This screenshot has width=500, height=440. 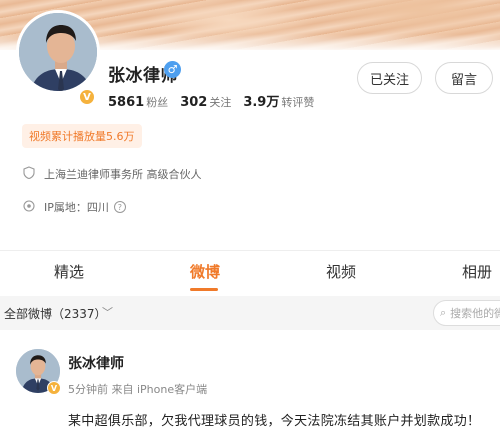 What do you see at coordinates (205, 271) in the screenshot?
I see `tab-weibo: 微博` at bounding box center [205, 271].